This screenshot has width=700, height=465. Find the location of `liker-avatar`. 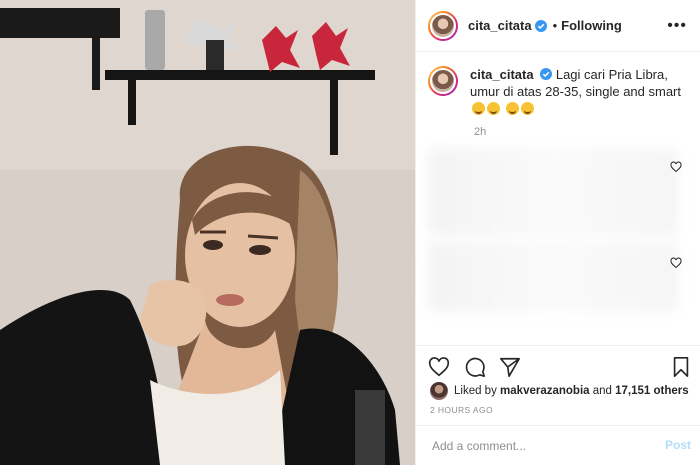

liker-avatar is located at coordinates (439, 391).